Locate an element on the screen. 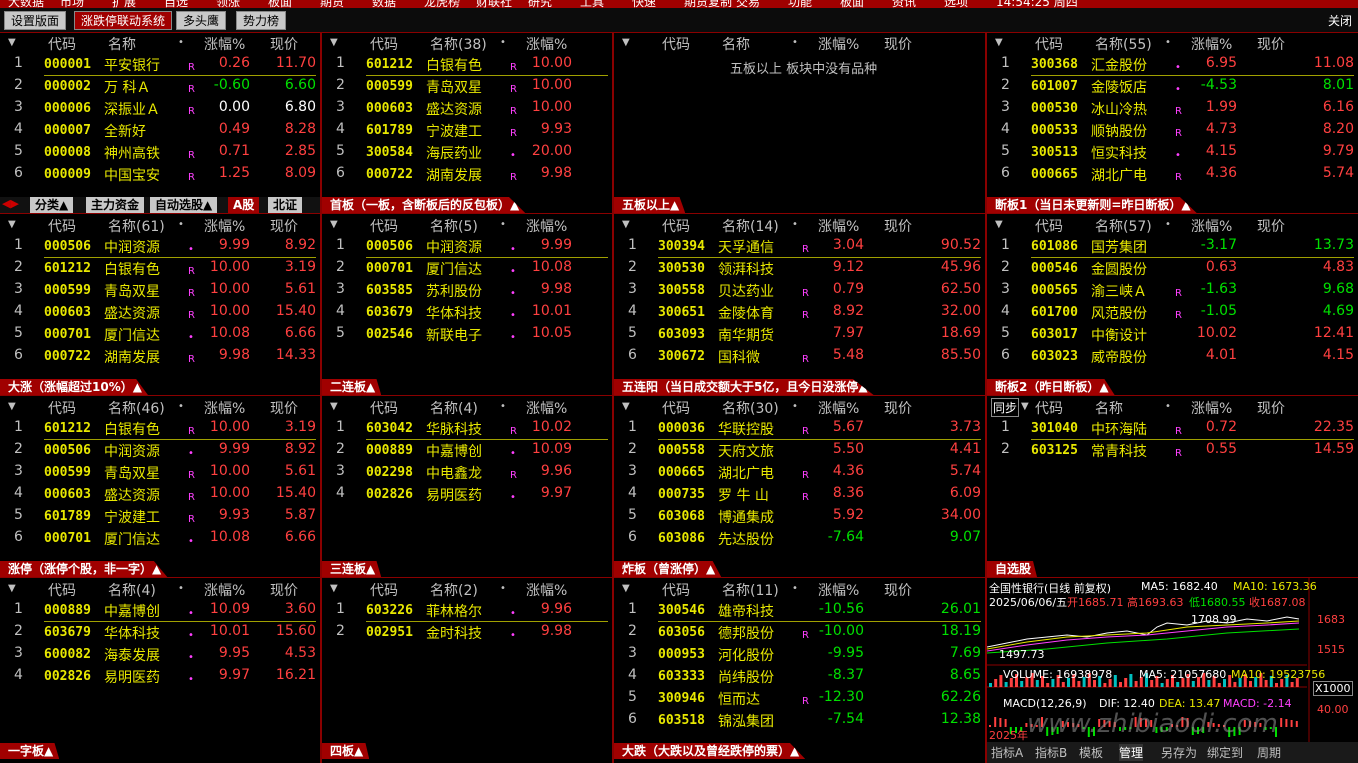  table-row: 5 300513 恒实科技 • 4.15 9.79 is located at coordinates (1172, 153).